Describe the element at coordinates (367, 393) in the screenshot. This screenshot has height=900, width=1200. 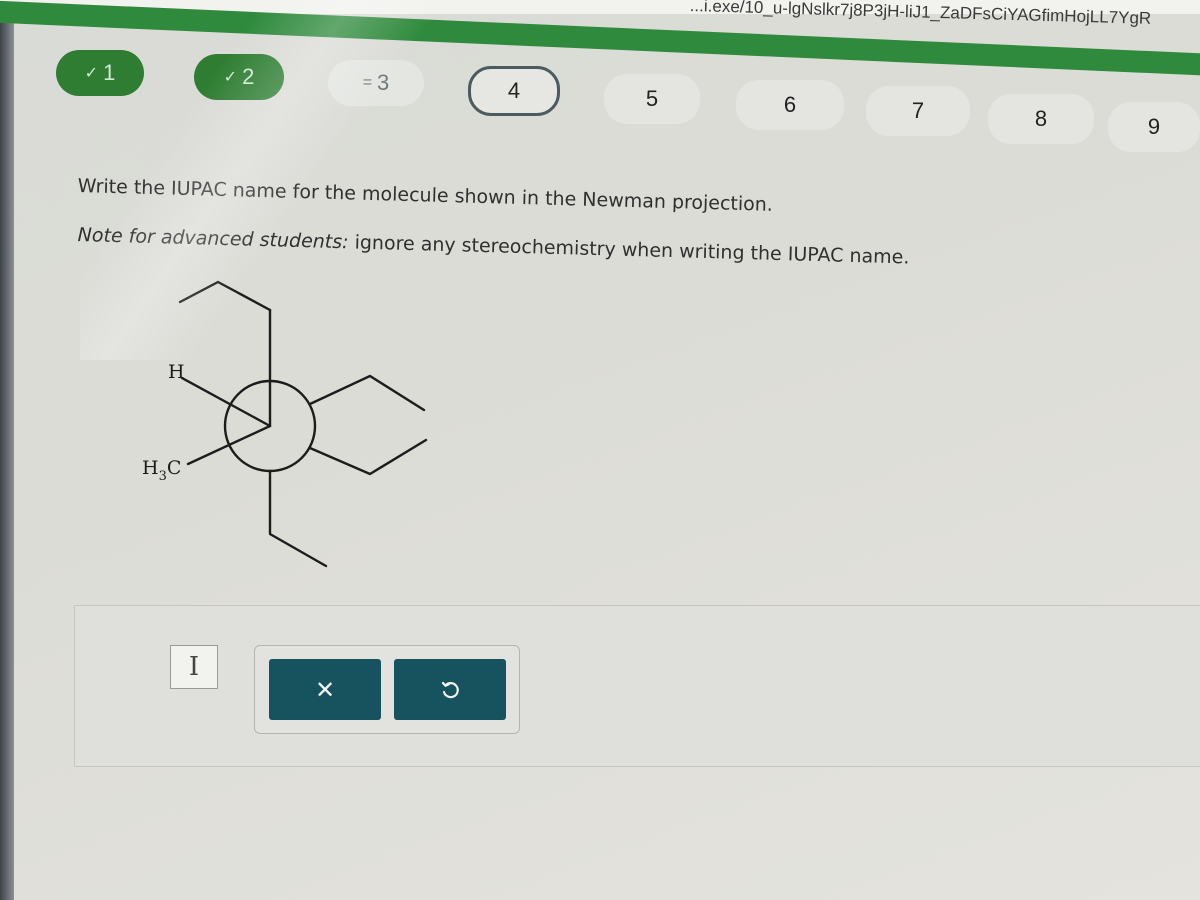
I see `ethyl-chain-upper-right` at that location.